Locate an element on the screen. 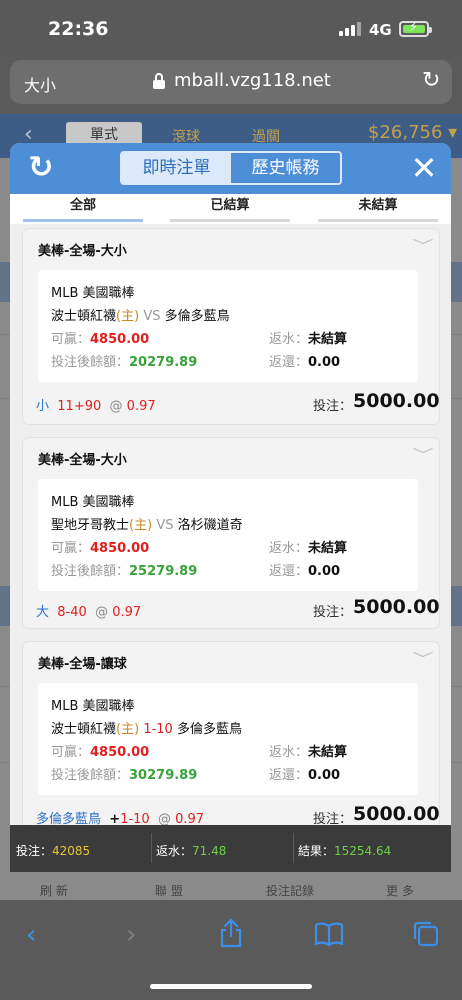 This screenshot has height=1000, width=462. tab-history: 歷史帳務 is located at coordinates (285, 168).